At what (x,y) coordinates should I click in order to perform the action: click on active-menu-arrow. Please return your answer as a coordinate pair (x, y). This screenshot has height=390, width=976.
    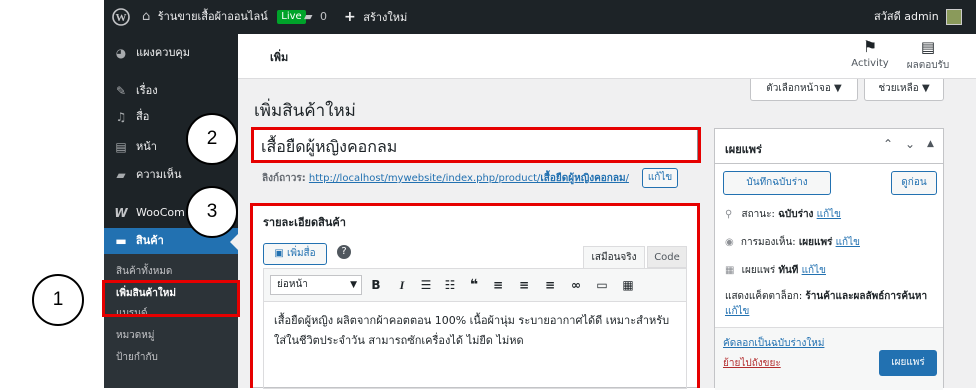
    Looking at the image, I should click on (234, 242).